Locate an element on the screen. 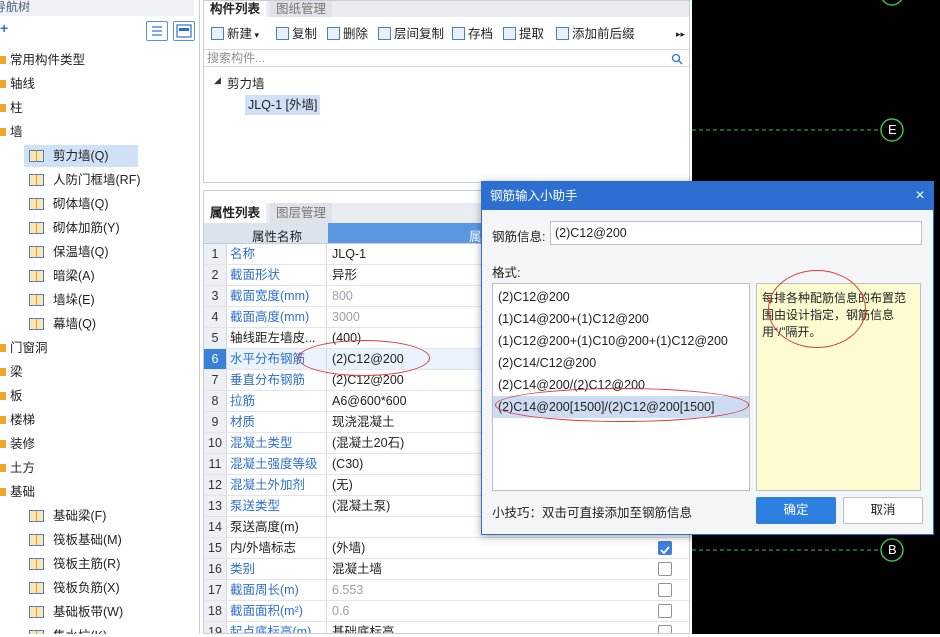  row-number: 18 is located at coordinates (215, 611).